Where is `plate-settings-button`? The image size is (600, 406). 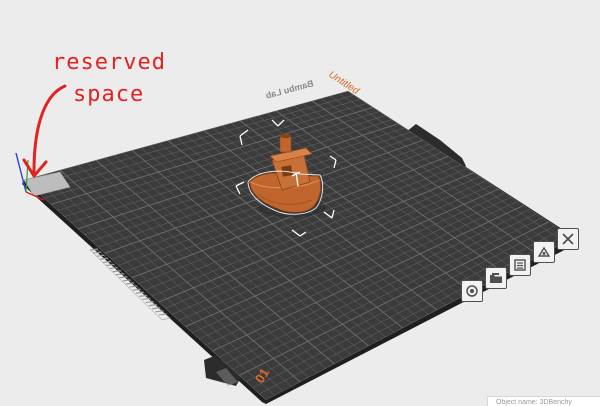
plate-settings-button is located at coordinates (472, 291).